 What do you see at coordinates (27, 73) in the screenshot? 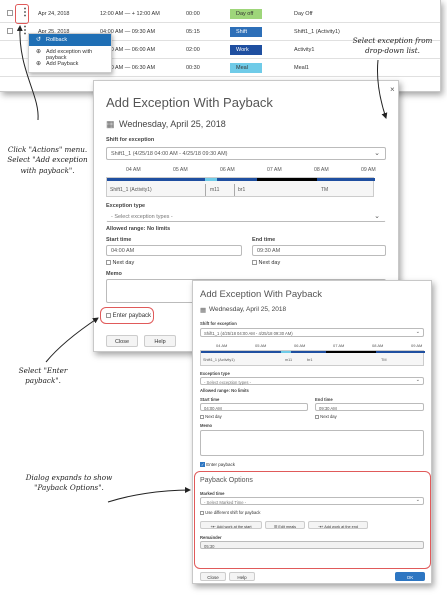
I see `arrow-actions` at bounding box center [27, 73].